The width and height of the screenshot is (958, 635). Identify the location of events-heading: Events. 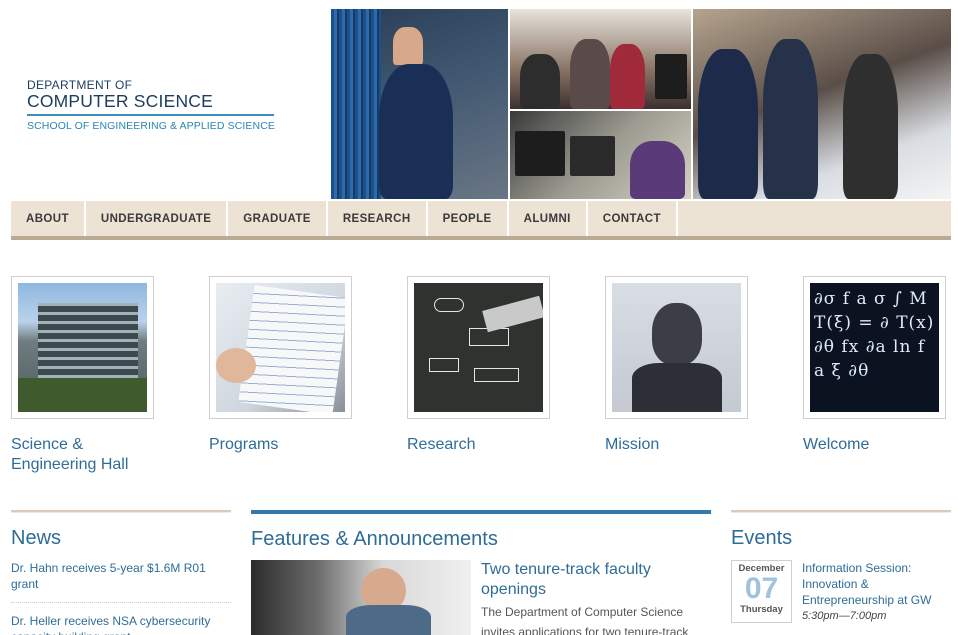
(762, 538).